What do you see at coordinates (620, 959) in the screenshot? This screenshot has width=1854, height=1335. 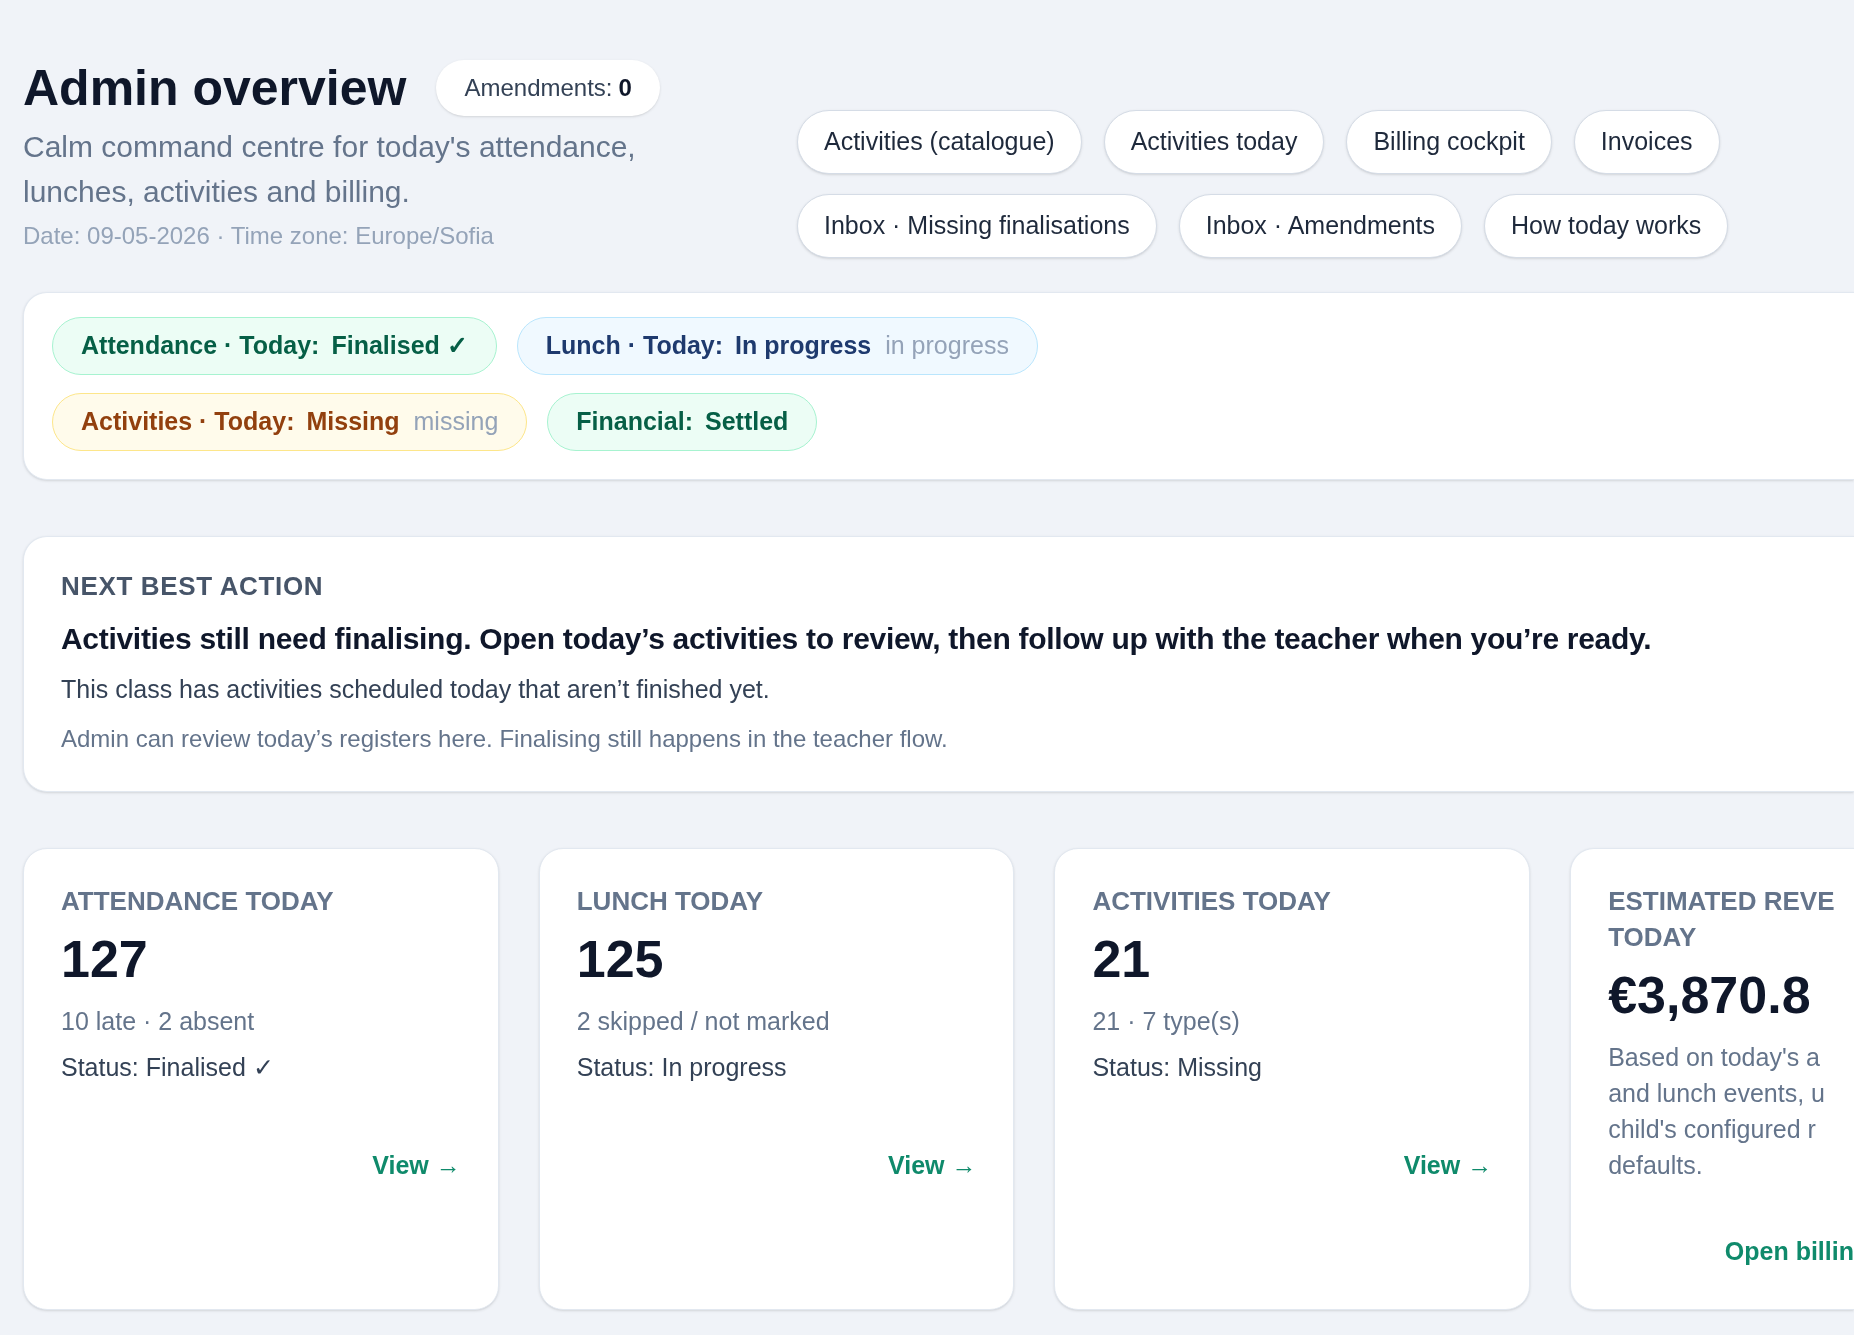 I see `metric-value: 125` at bounding box center [620, 959].